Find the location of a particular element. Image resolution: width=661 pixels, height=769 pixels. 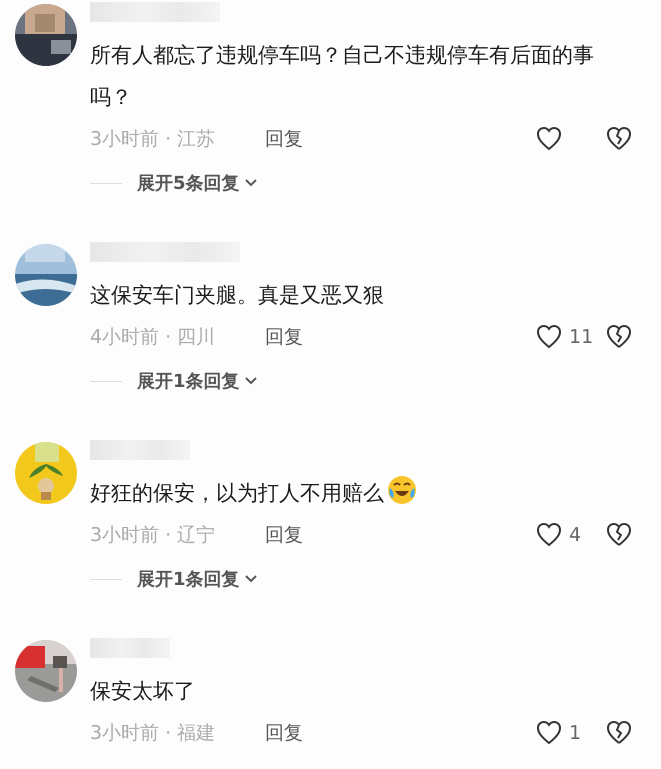

comment-text: 这保安车门夹腿。真是又恶又狠 is located at coordinates (237, 295).